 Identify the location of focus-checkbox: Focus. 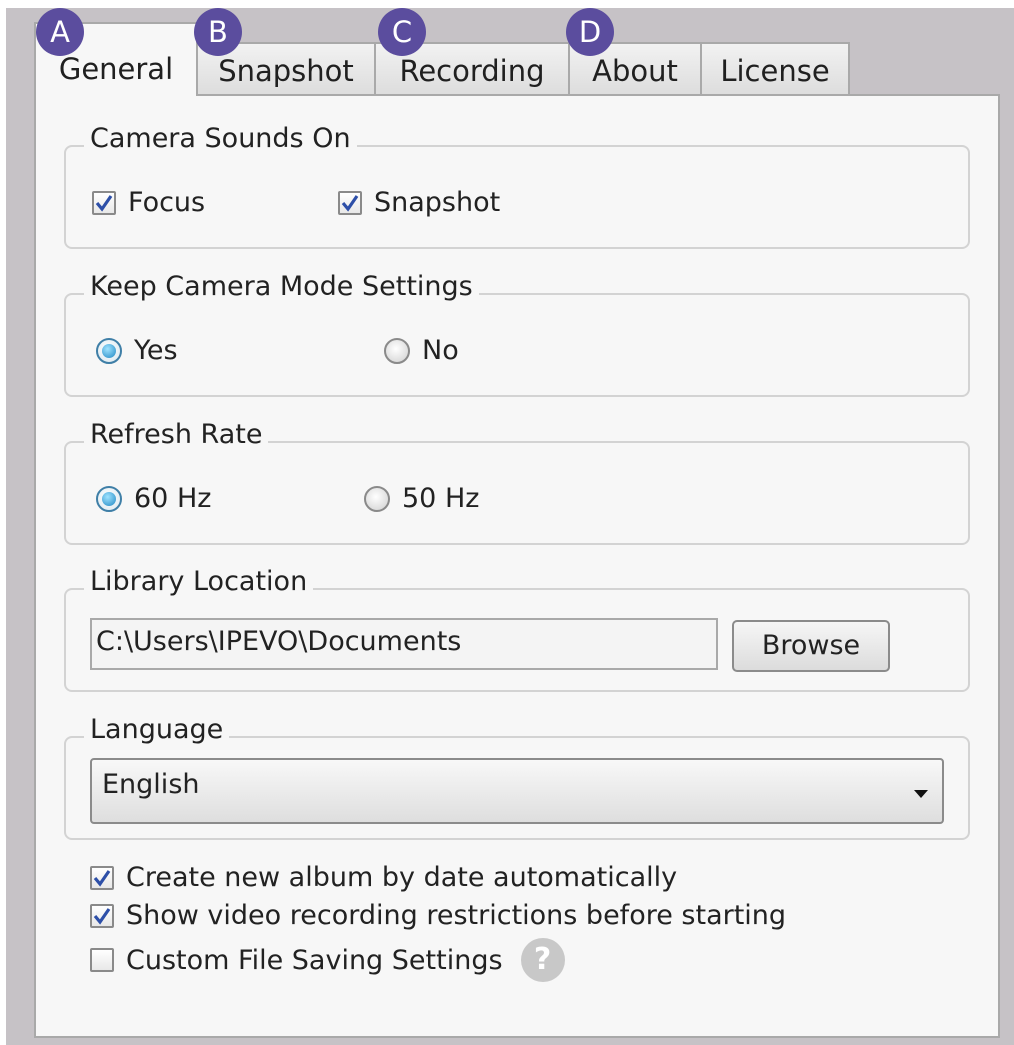
(148, 202).